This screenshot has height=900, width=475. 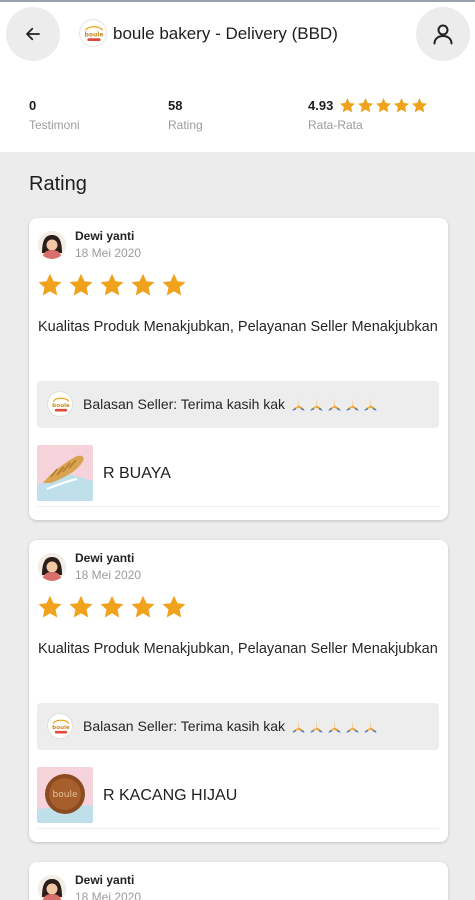 I want to click on profile-button, so click(x=443, y=34).